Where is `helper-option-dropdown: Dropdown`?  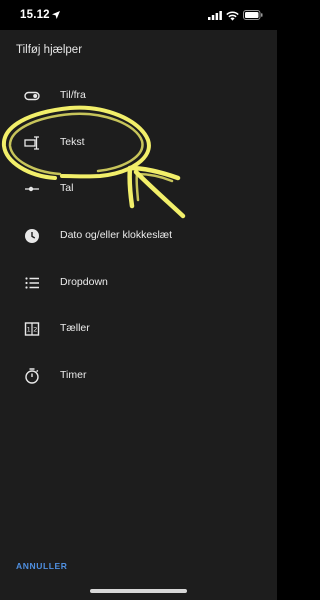
helper-option-dropdown: Dropdown is located at coordinates (138, 283).